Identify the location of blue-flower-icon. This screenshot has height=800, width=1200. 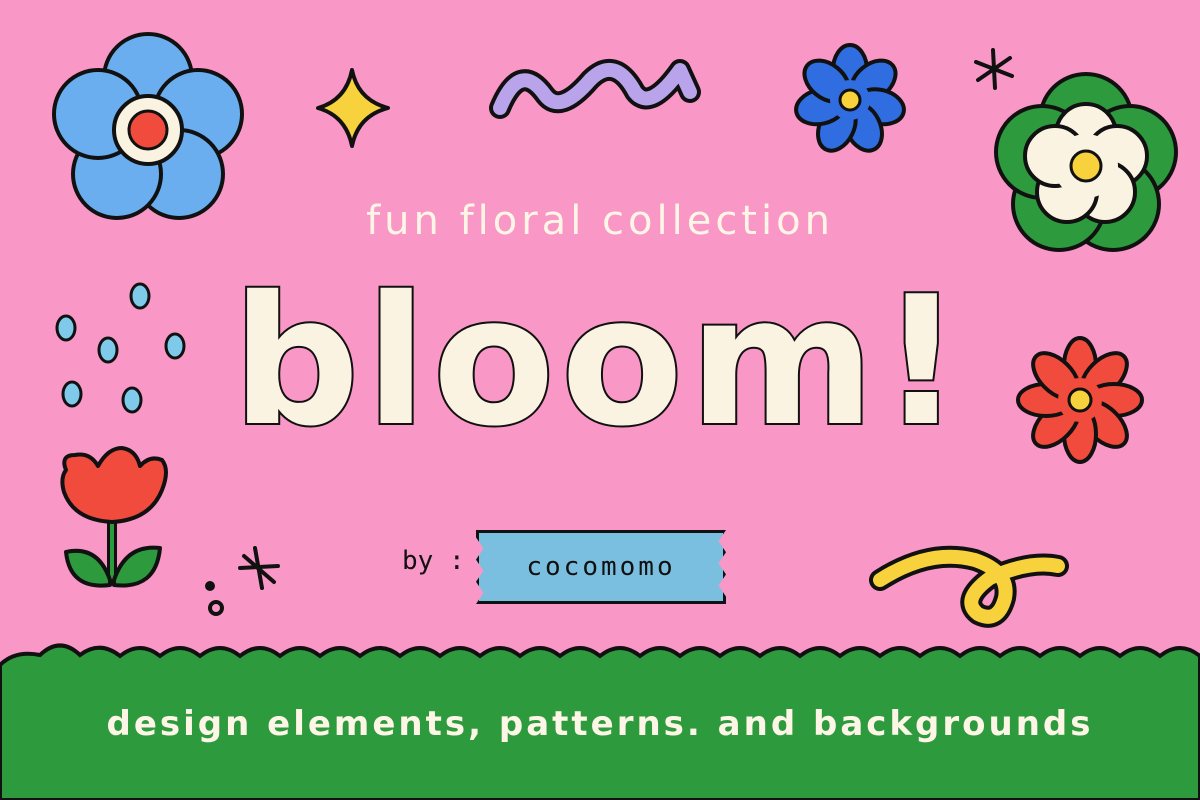
(148, 126).